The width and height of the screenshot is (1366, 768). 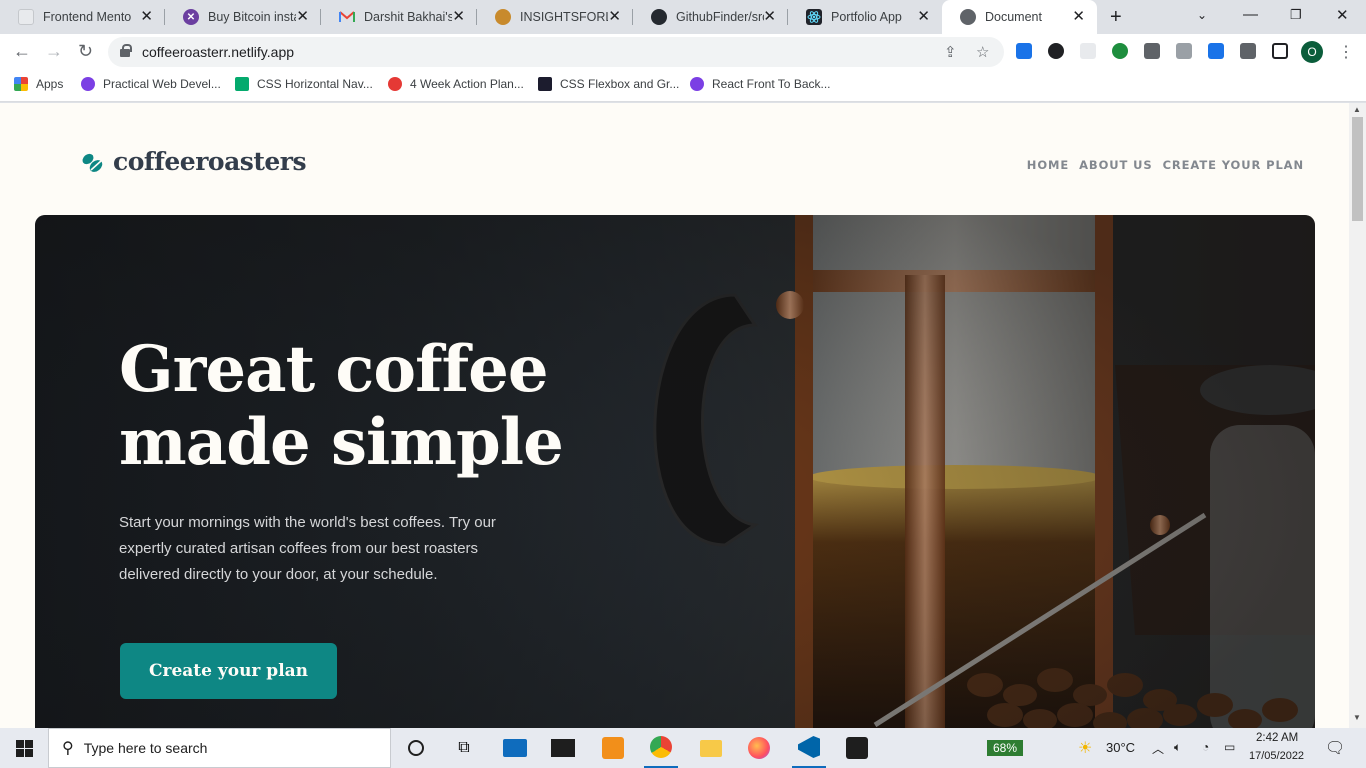 I want to click on site-logo: coffeeroasters, so click(x=194, y=161).